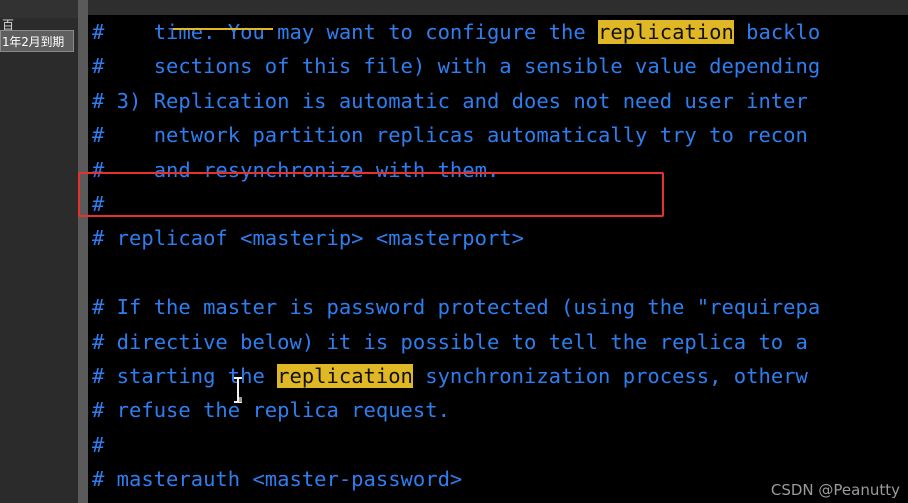 The width and height of the screenshot is (908, 503). What do you see at coordinates (296, 169) in the screenshot?
I see `code-text: # and resynchronize with them.` at bounding box center [296, 169].